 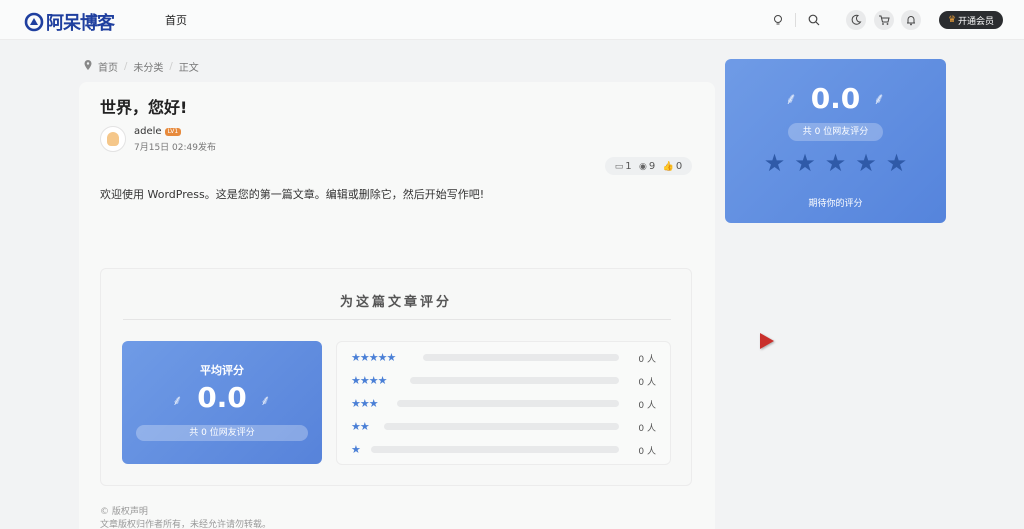 I want to click on copyright-text: 文章版权归作者所有，未经允许请勿转载。, so click(x=186, y=524).